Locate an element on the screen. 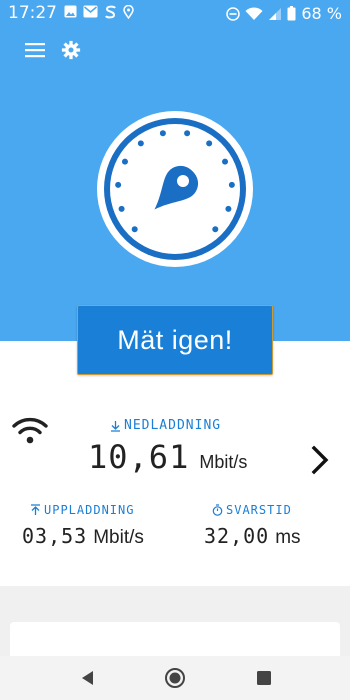 Image resolution: width=350 pixels, height=700 pixels. dnd-icon is located at coordinates (233, 13).